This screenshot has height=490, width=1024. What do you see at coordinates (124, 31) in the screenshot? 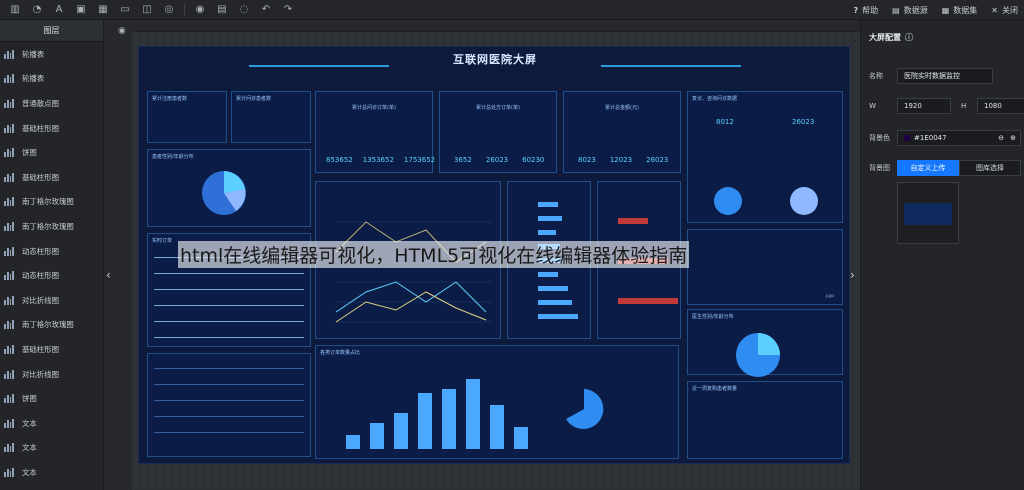
I see `eye-icon: ◉` at bounding box center [124, 31].